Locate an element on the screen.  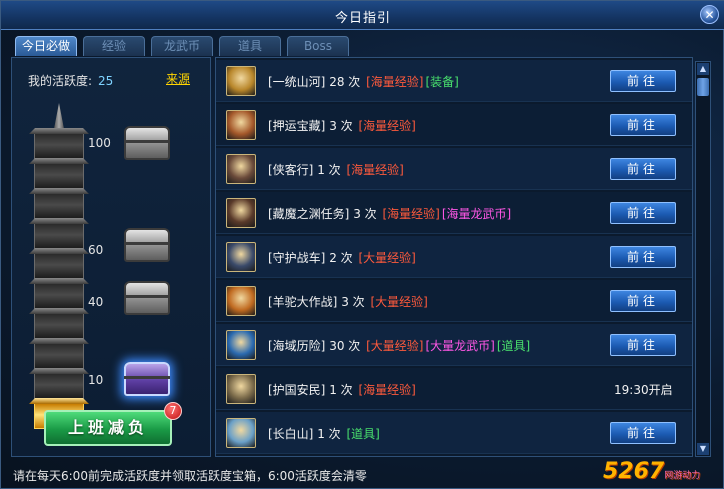
hero-portrait-icon is located at coordinates (241, 169).